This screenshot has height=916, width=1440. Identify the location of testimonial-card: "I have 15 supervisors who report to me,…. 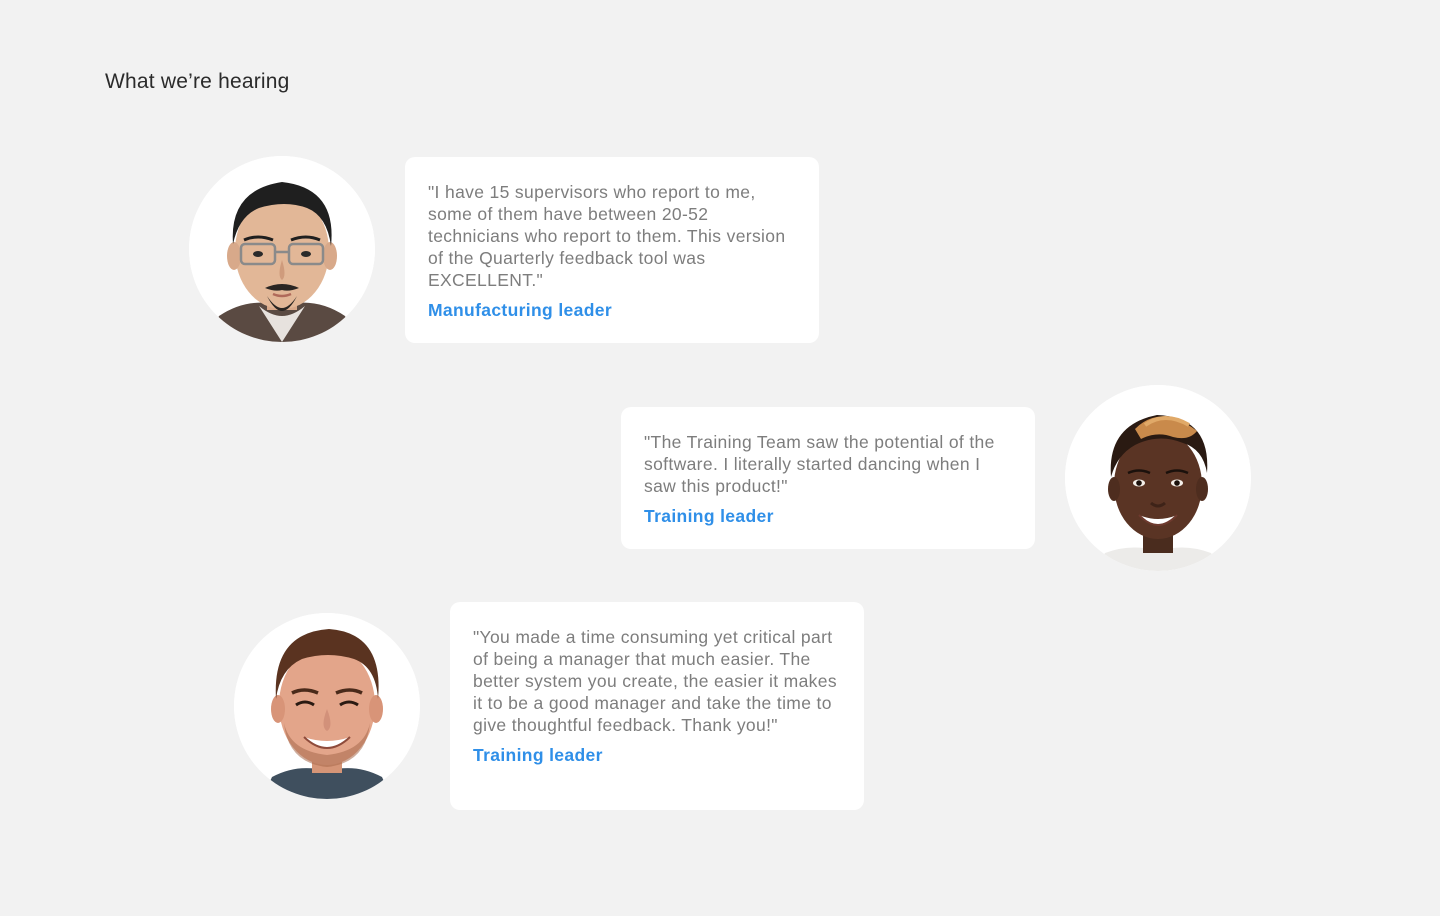
(612, 250).